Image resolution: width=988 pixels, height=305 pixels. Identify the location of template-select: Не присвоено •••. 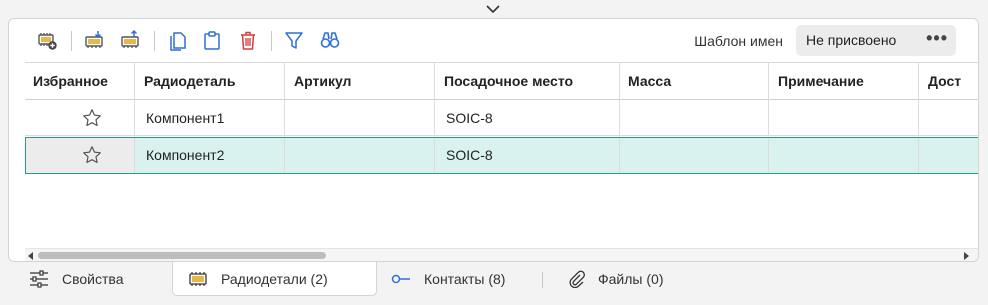
(876, 40).